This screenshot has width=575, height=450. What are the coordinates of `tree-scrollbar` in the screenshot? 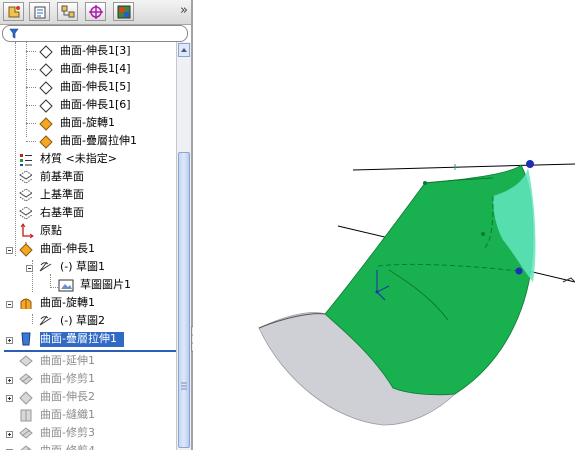 It's located at (183, 246).